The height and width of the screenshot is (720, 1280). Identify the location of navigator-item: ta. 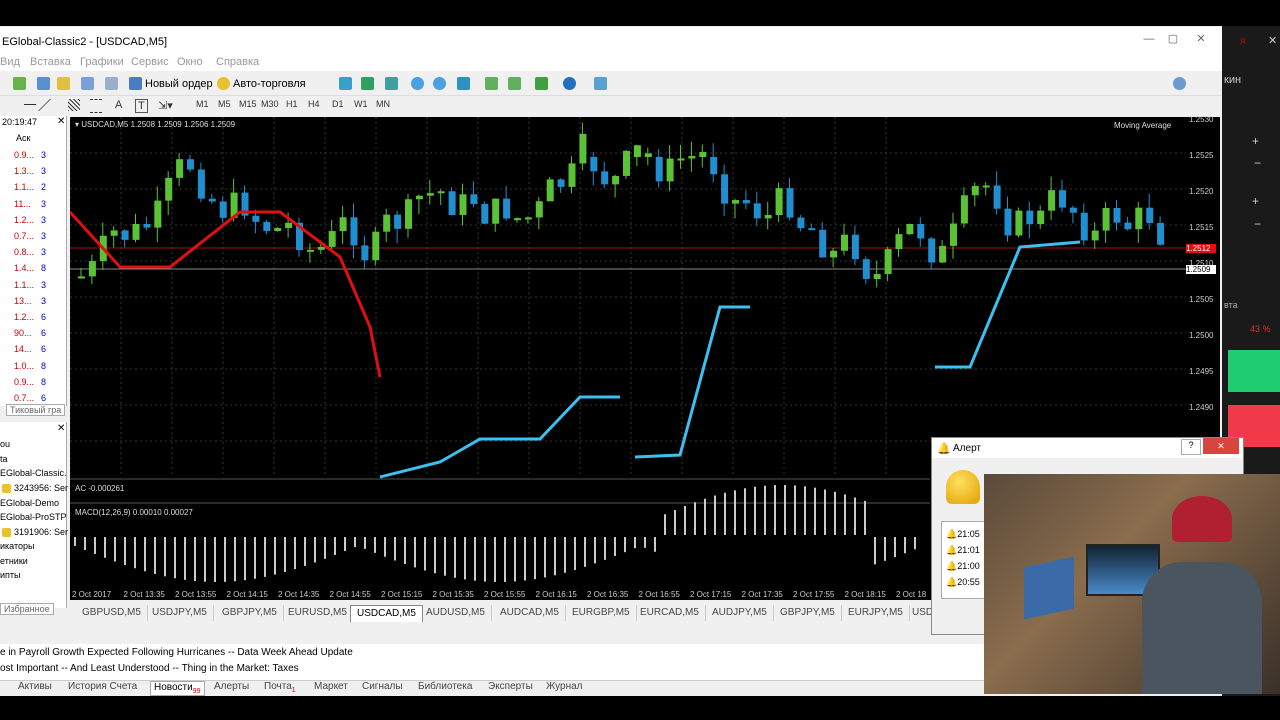
(4, 459).